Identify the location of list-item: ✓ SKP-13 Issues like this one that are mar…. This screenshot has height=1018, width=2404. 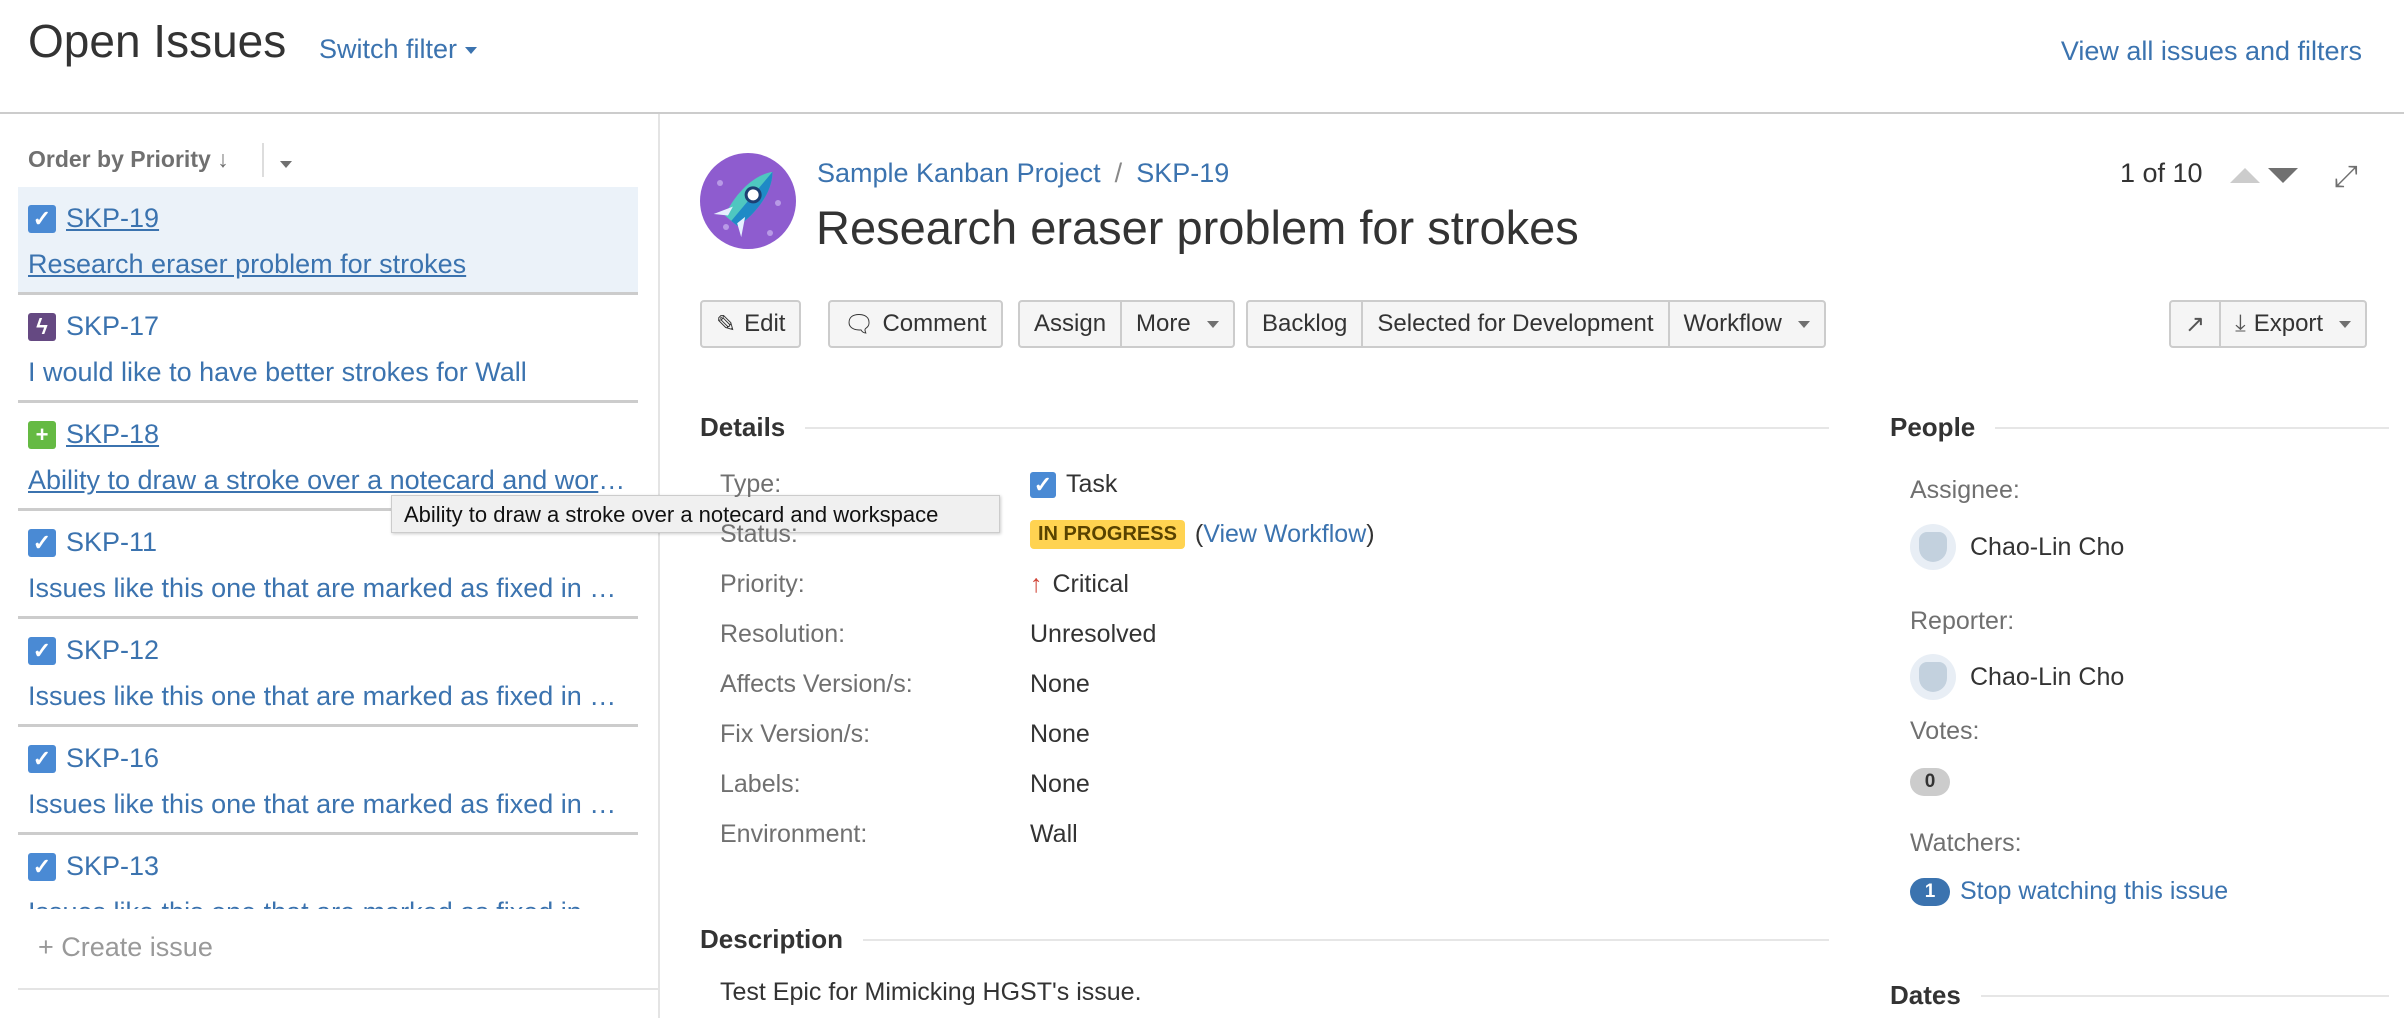
(328, 872).